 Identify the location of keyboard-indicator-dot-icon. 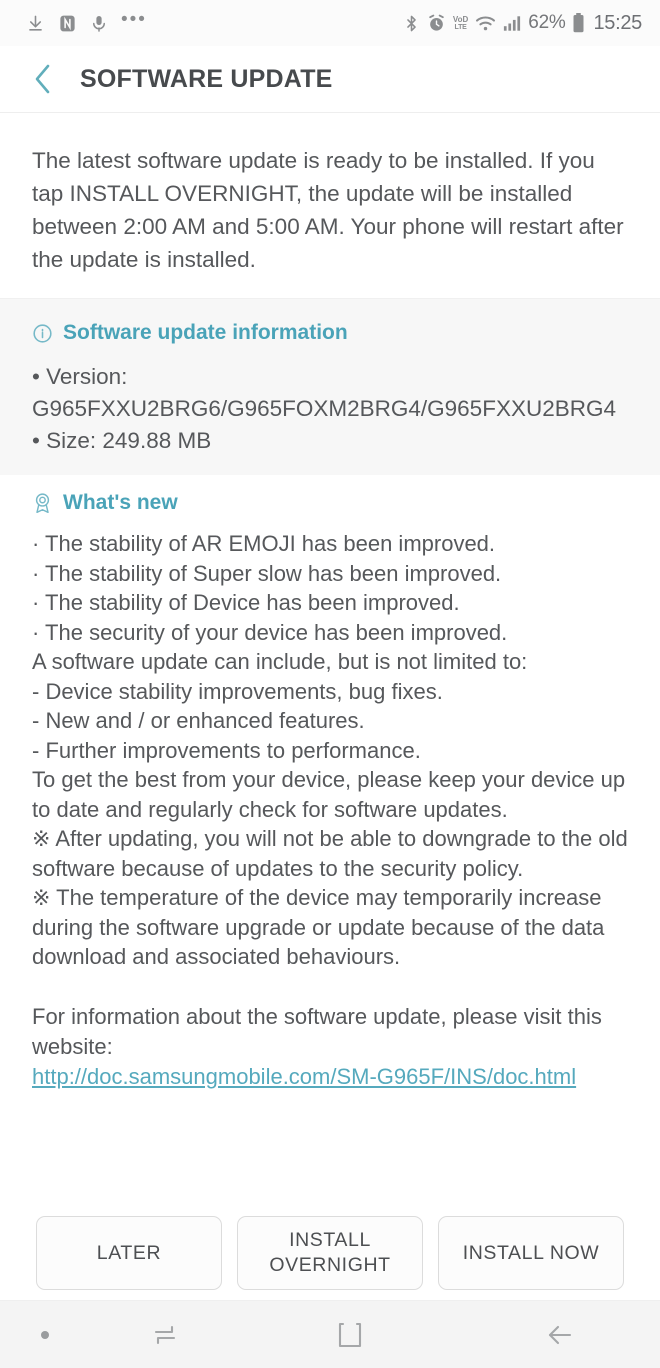
(45, 1334).